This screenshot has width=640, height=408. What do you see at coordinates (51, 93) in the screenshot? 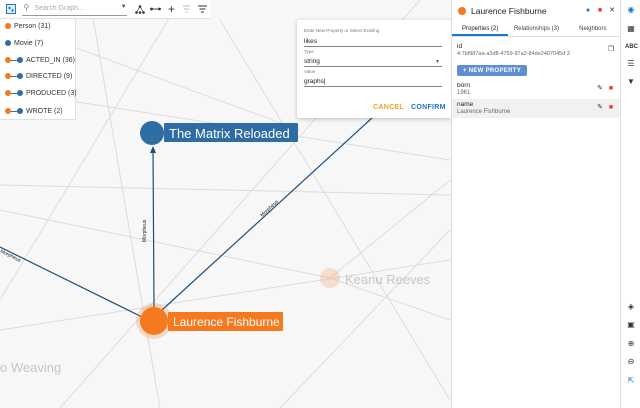
I see `legend-label: PRODUCED (3)` at bounding box center [51, 93].